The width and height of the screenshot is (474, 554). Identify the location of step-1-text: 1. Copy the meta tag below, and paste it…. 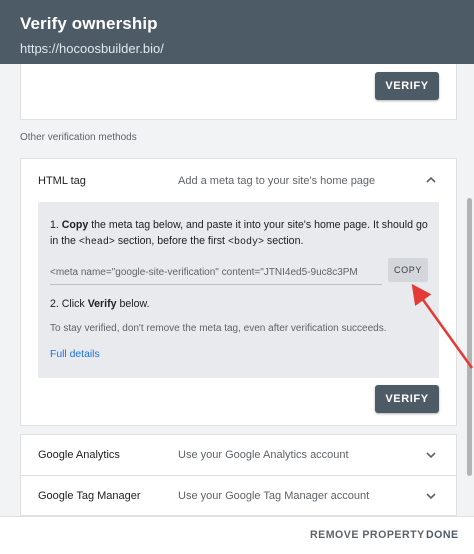
(239, 233).